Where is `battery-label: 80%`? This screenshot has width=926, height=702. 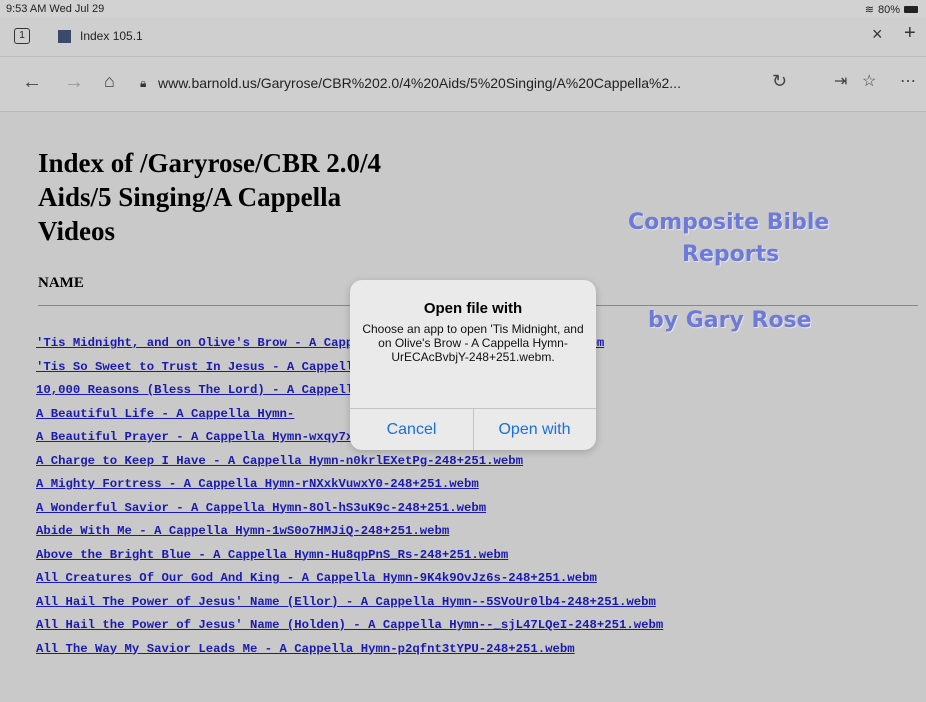
battery-label: 80% is located at coordinates (888, 9).